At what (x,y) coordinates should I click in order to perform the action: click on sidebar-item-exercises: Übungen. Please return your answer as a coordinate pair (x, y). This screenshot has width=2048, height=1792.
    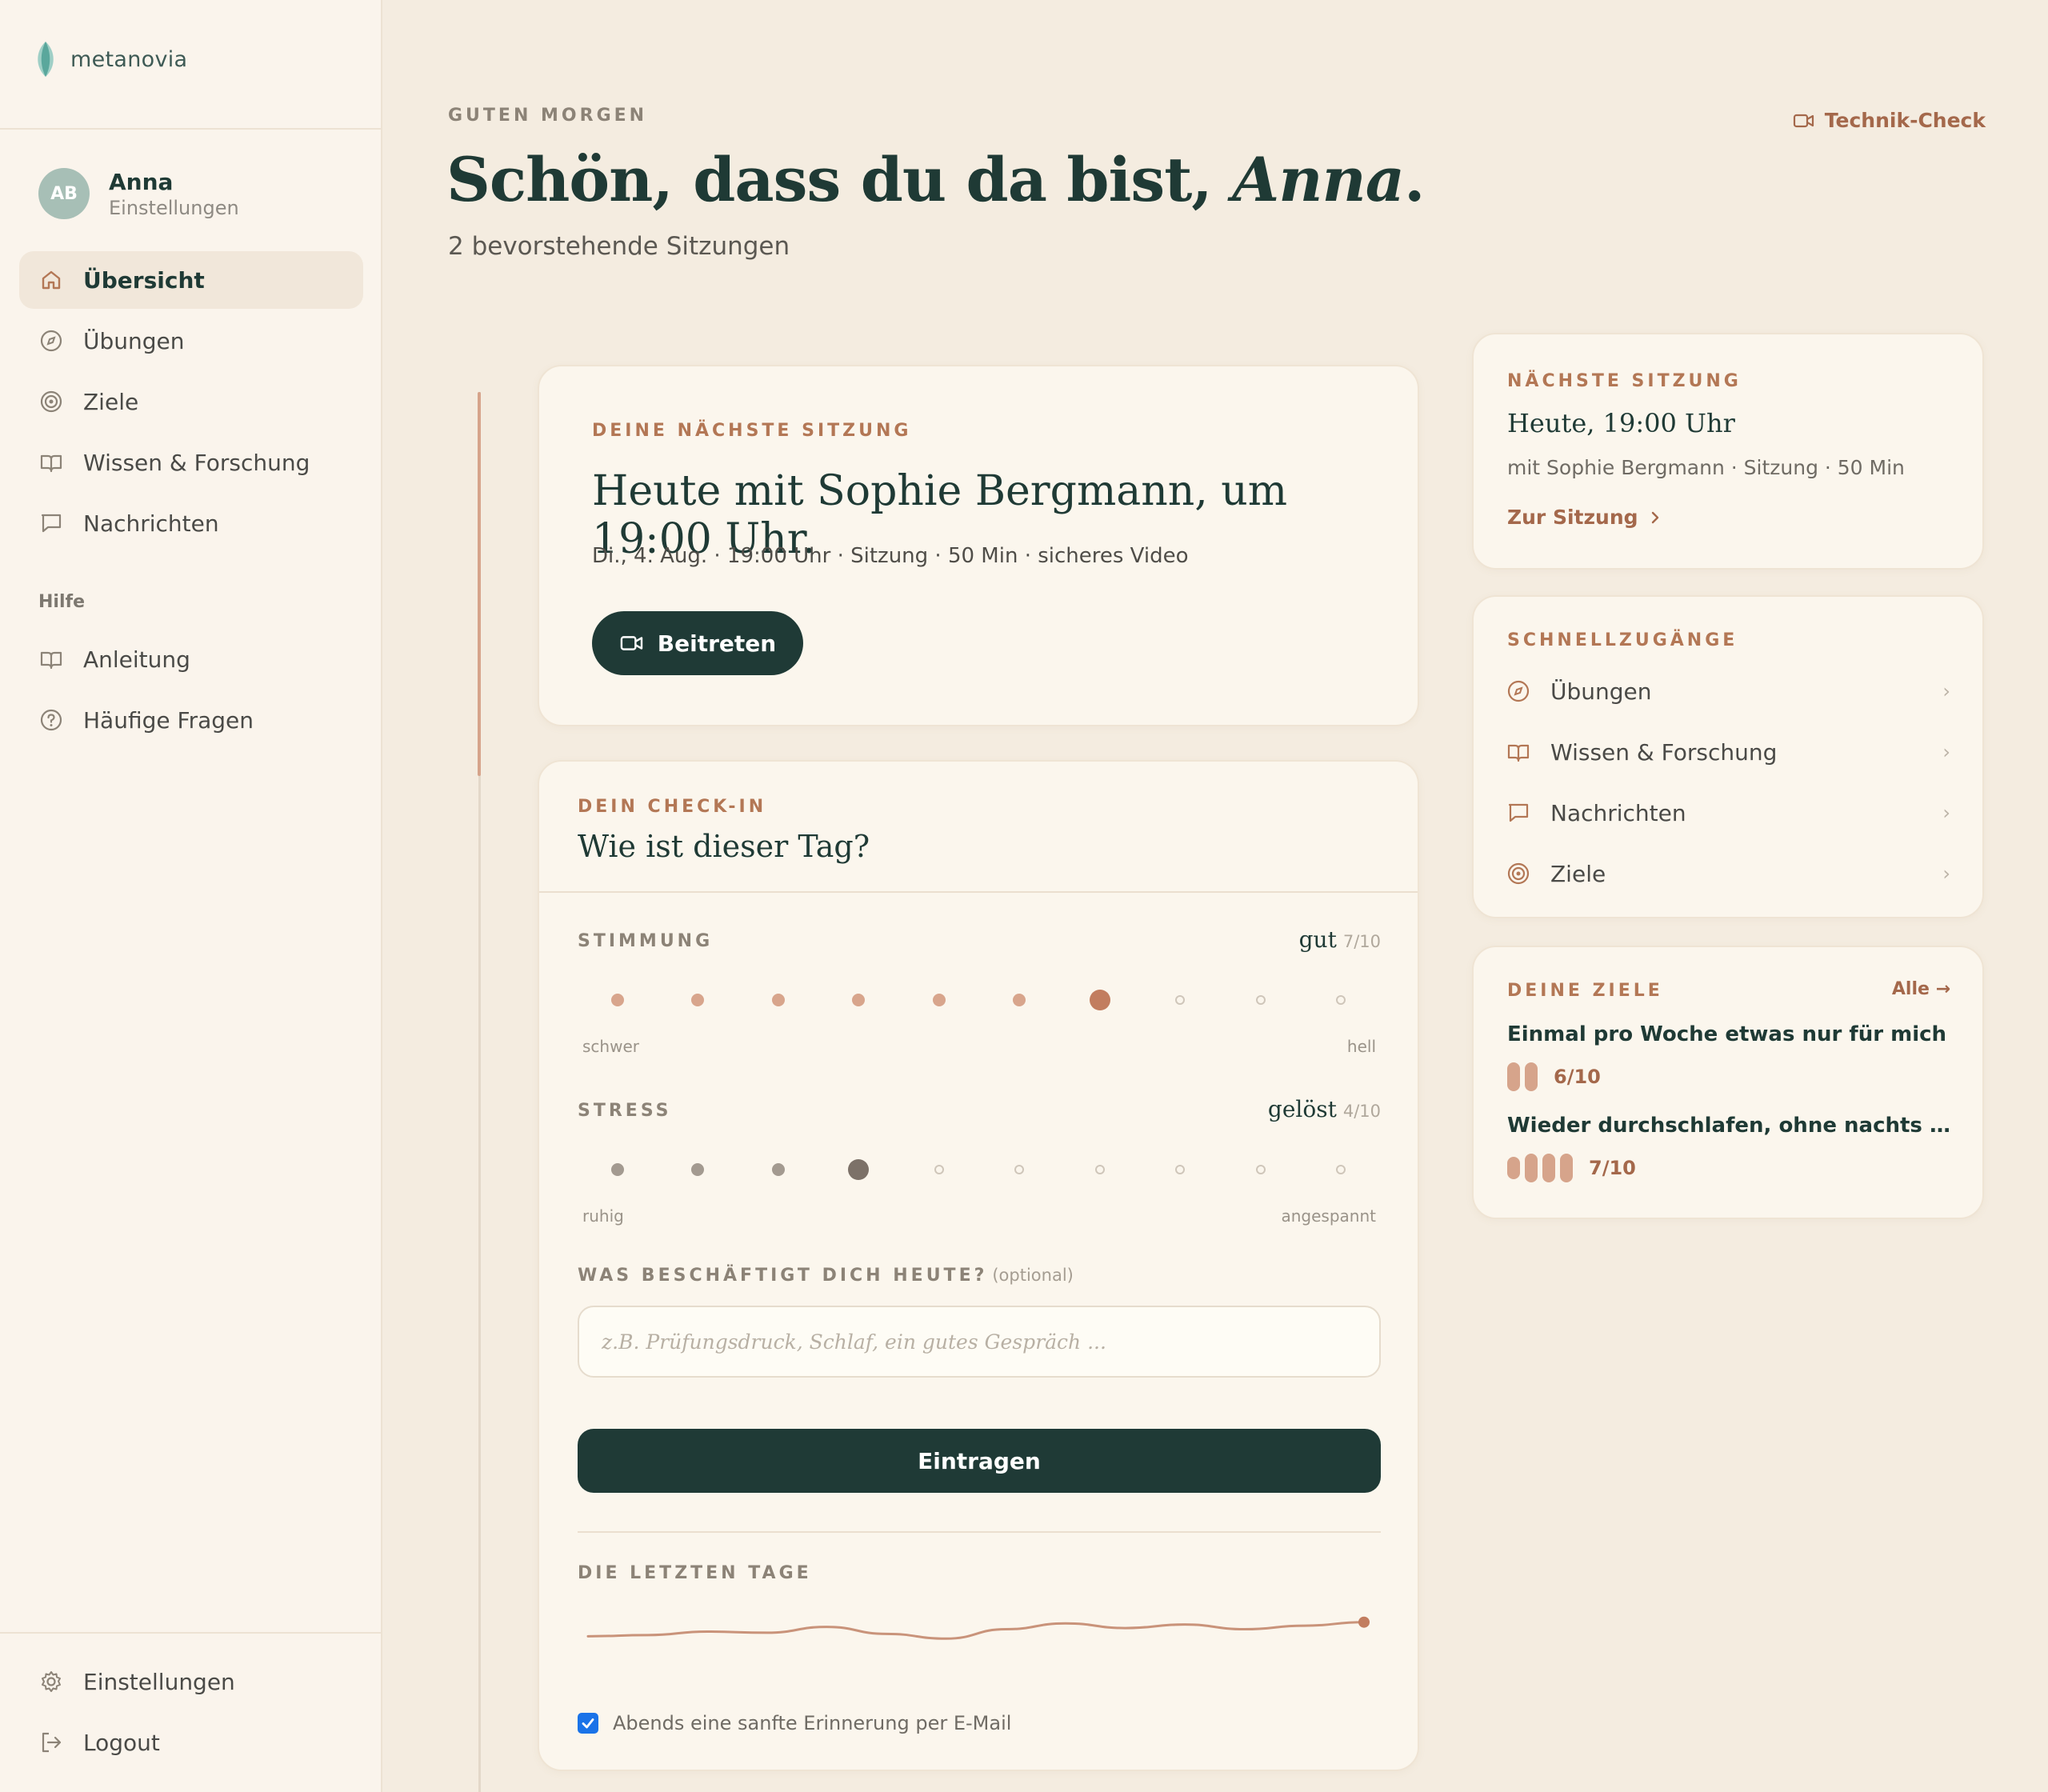
    Looking at the image, I should click on (191, 341).